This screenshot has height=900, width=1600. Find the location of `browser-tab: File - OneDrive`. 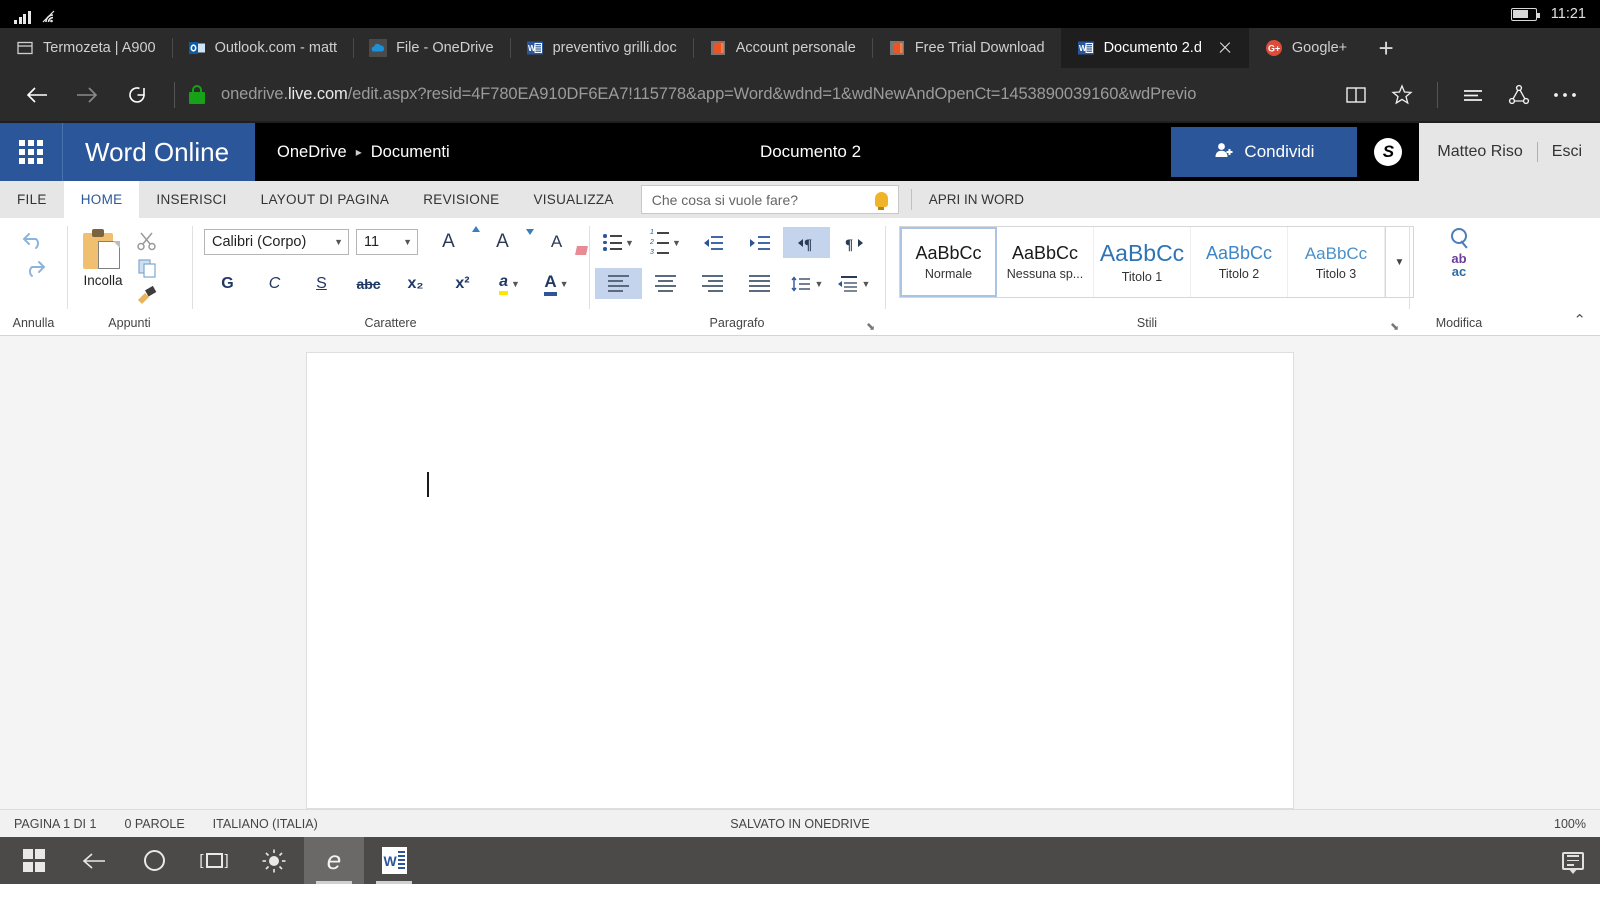

browser-tab: File - OneDrive is located at coordinates (431, 48).